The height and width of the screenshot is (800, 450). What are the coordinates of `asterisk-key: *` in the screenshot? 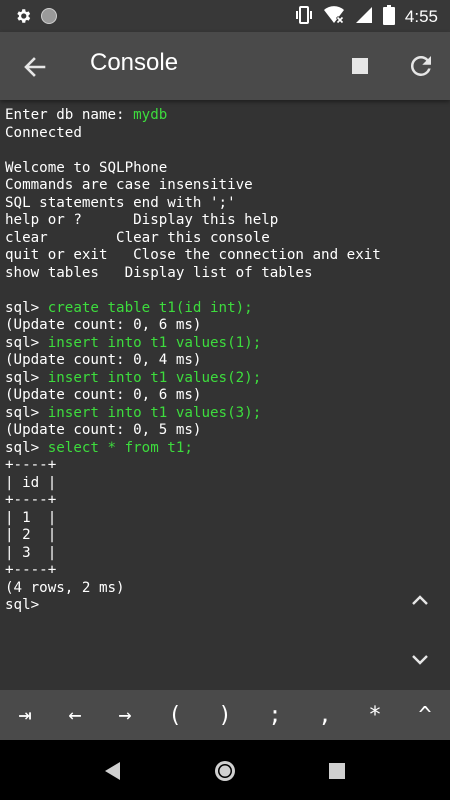 It's located at (375, 715).